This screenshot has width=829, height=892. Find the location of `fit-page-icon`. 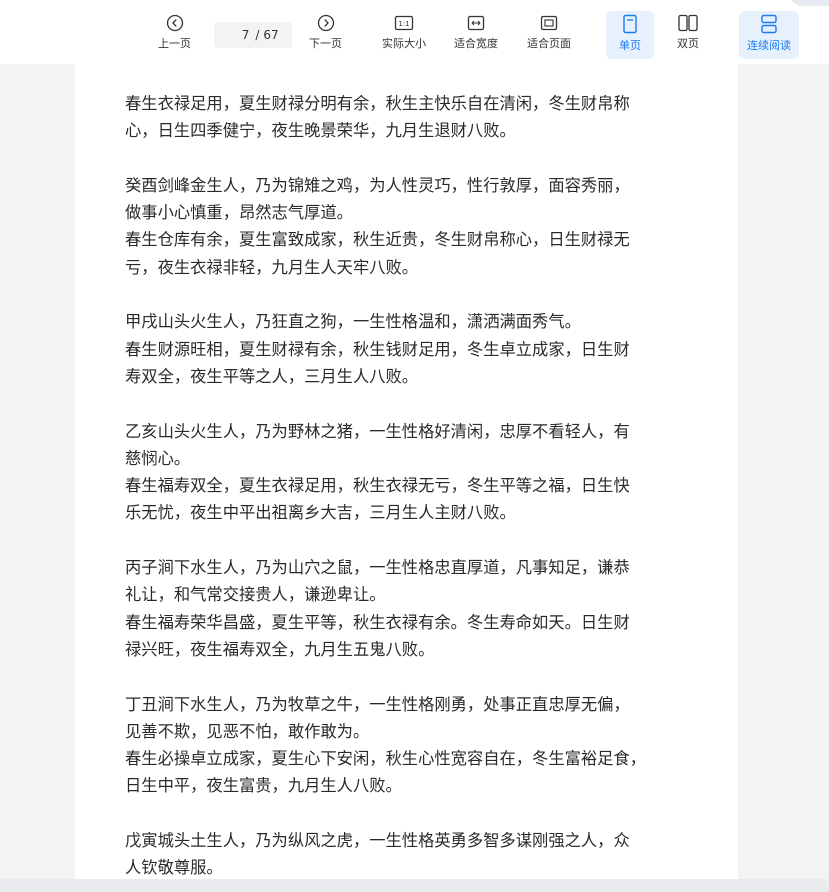

fit-page-icon is located at coordinates (549, 23).